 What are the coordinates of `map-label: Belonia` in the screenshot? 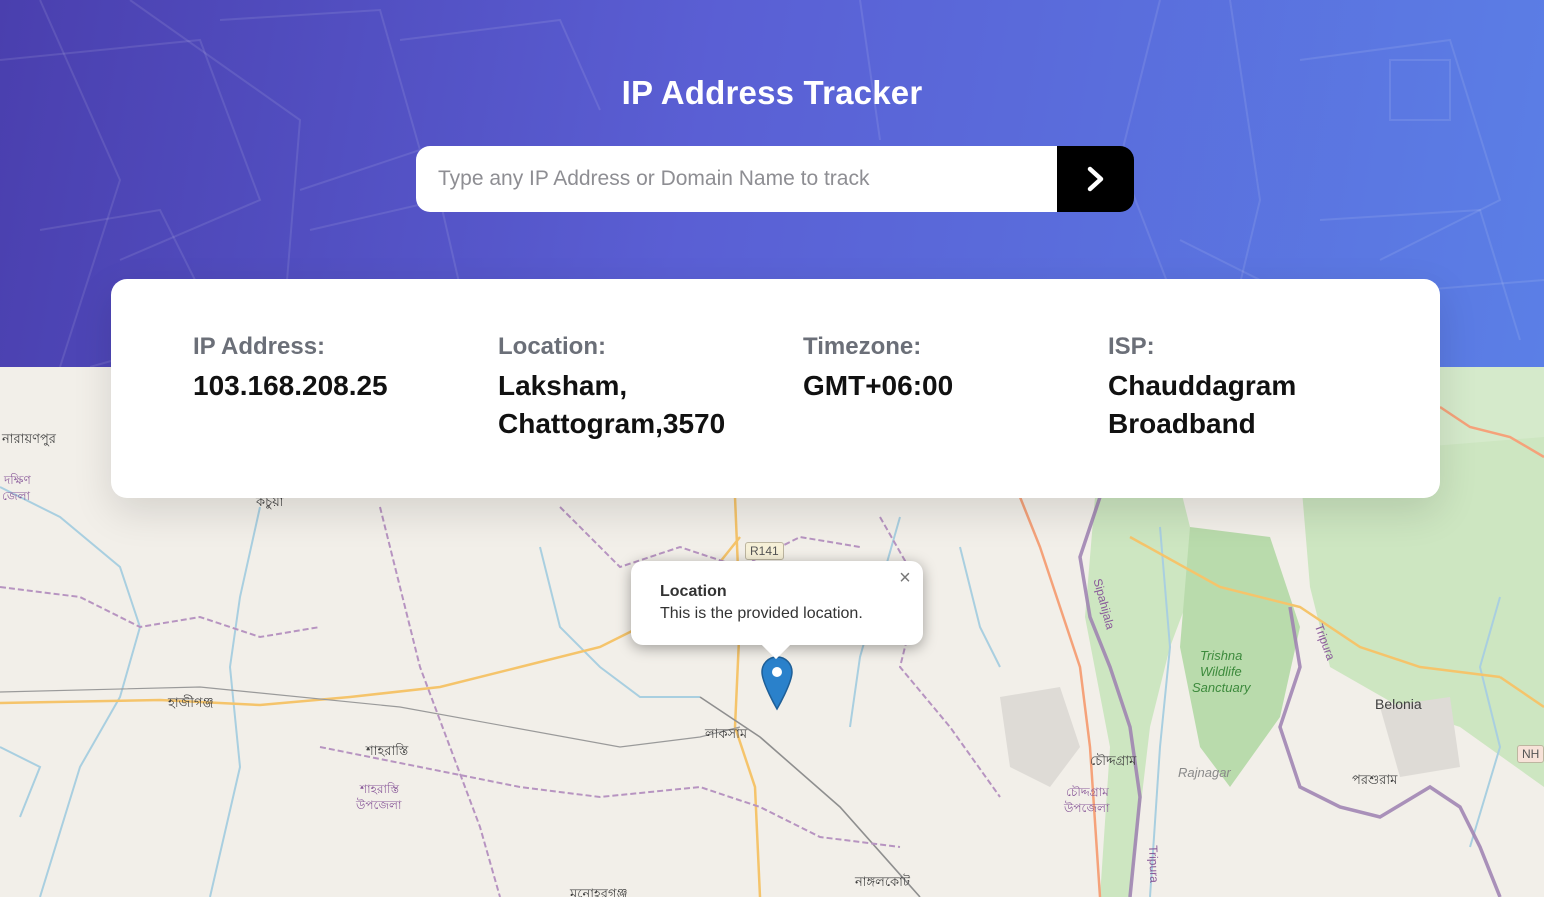 It's located at (1398, 704).